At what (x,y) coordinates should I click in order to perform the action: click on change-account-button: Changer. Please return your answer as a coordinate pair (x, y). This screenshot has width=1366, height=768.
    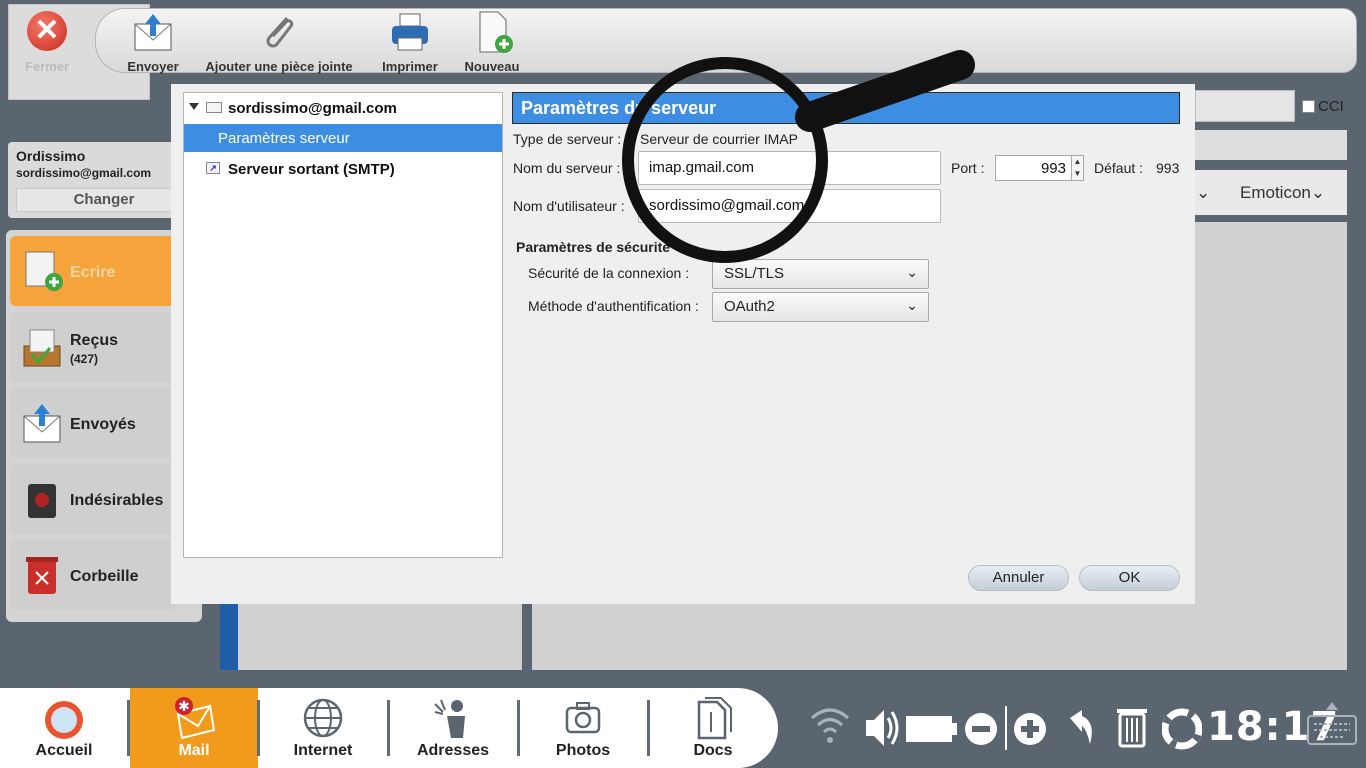
    Looking at the image, I should click on (104, 200).